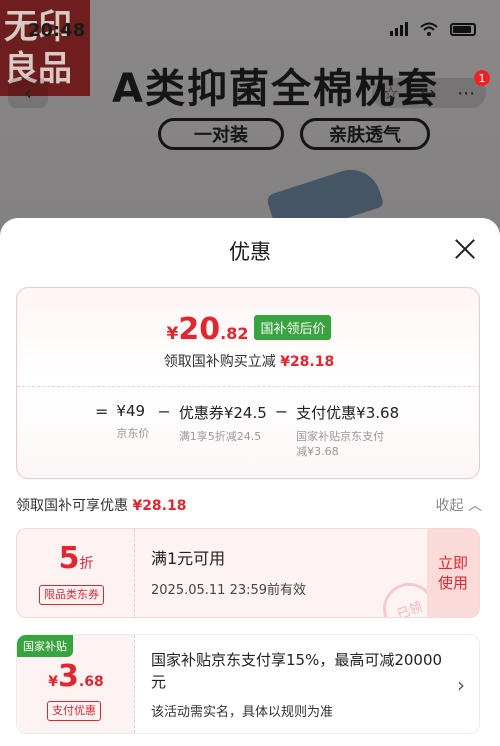 The width and height of the screenshot is (500, 746). I want to click on more-icon: ⋯, so click(466, 93).